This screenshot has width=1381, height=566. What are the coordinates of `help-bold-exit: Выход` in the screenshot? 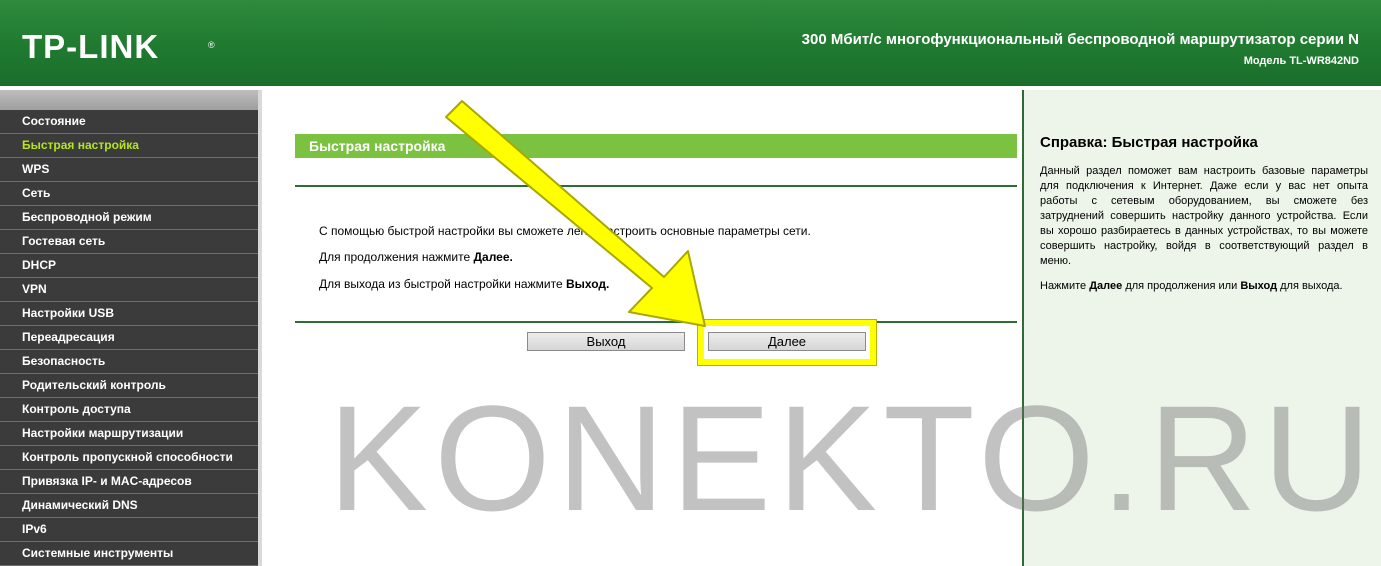 It's located at (1259, 286).